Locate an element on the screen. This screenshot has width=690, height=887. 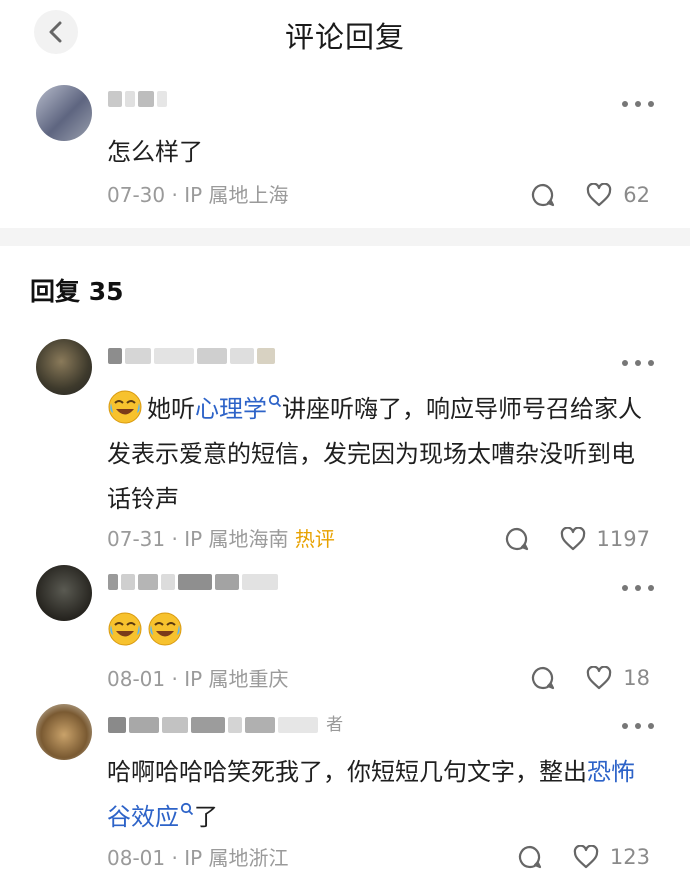
comment-text is located at coordinates (382, 631).